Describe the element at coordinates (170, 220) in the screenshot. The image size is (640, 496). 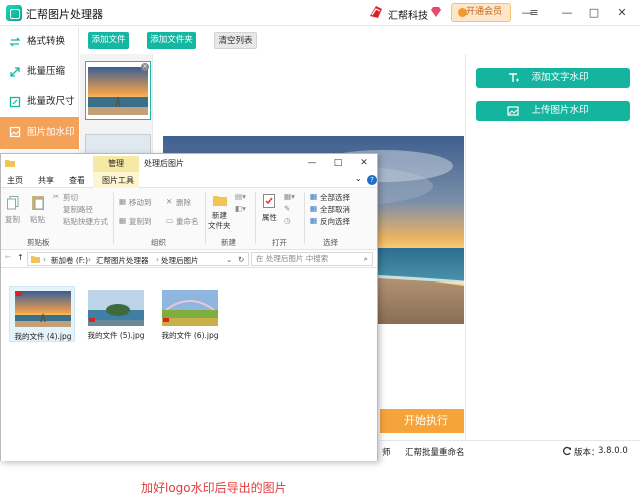
I see `rename-icon: ▭` at that location.